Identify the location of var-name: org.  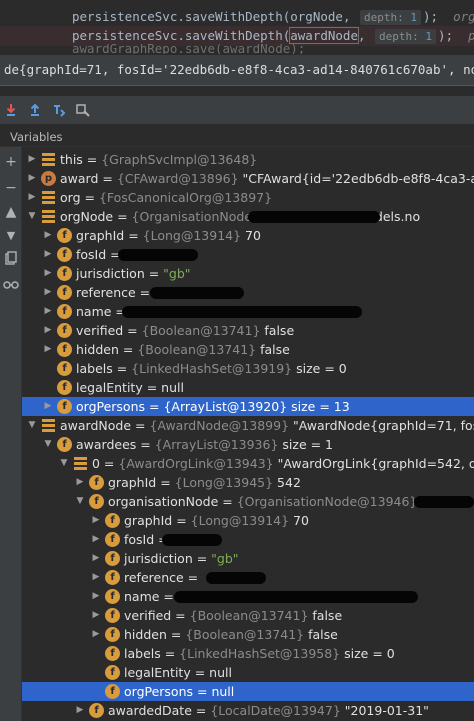
(70, 197).